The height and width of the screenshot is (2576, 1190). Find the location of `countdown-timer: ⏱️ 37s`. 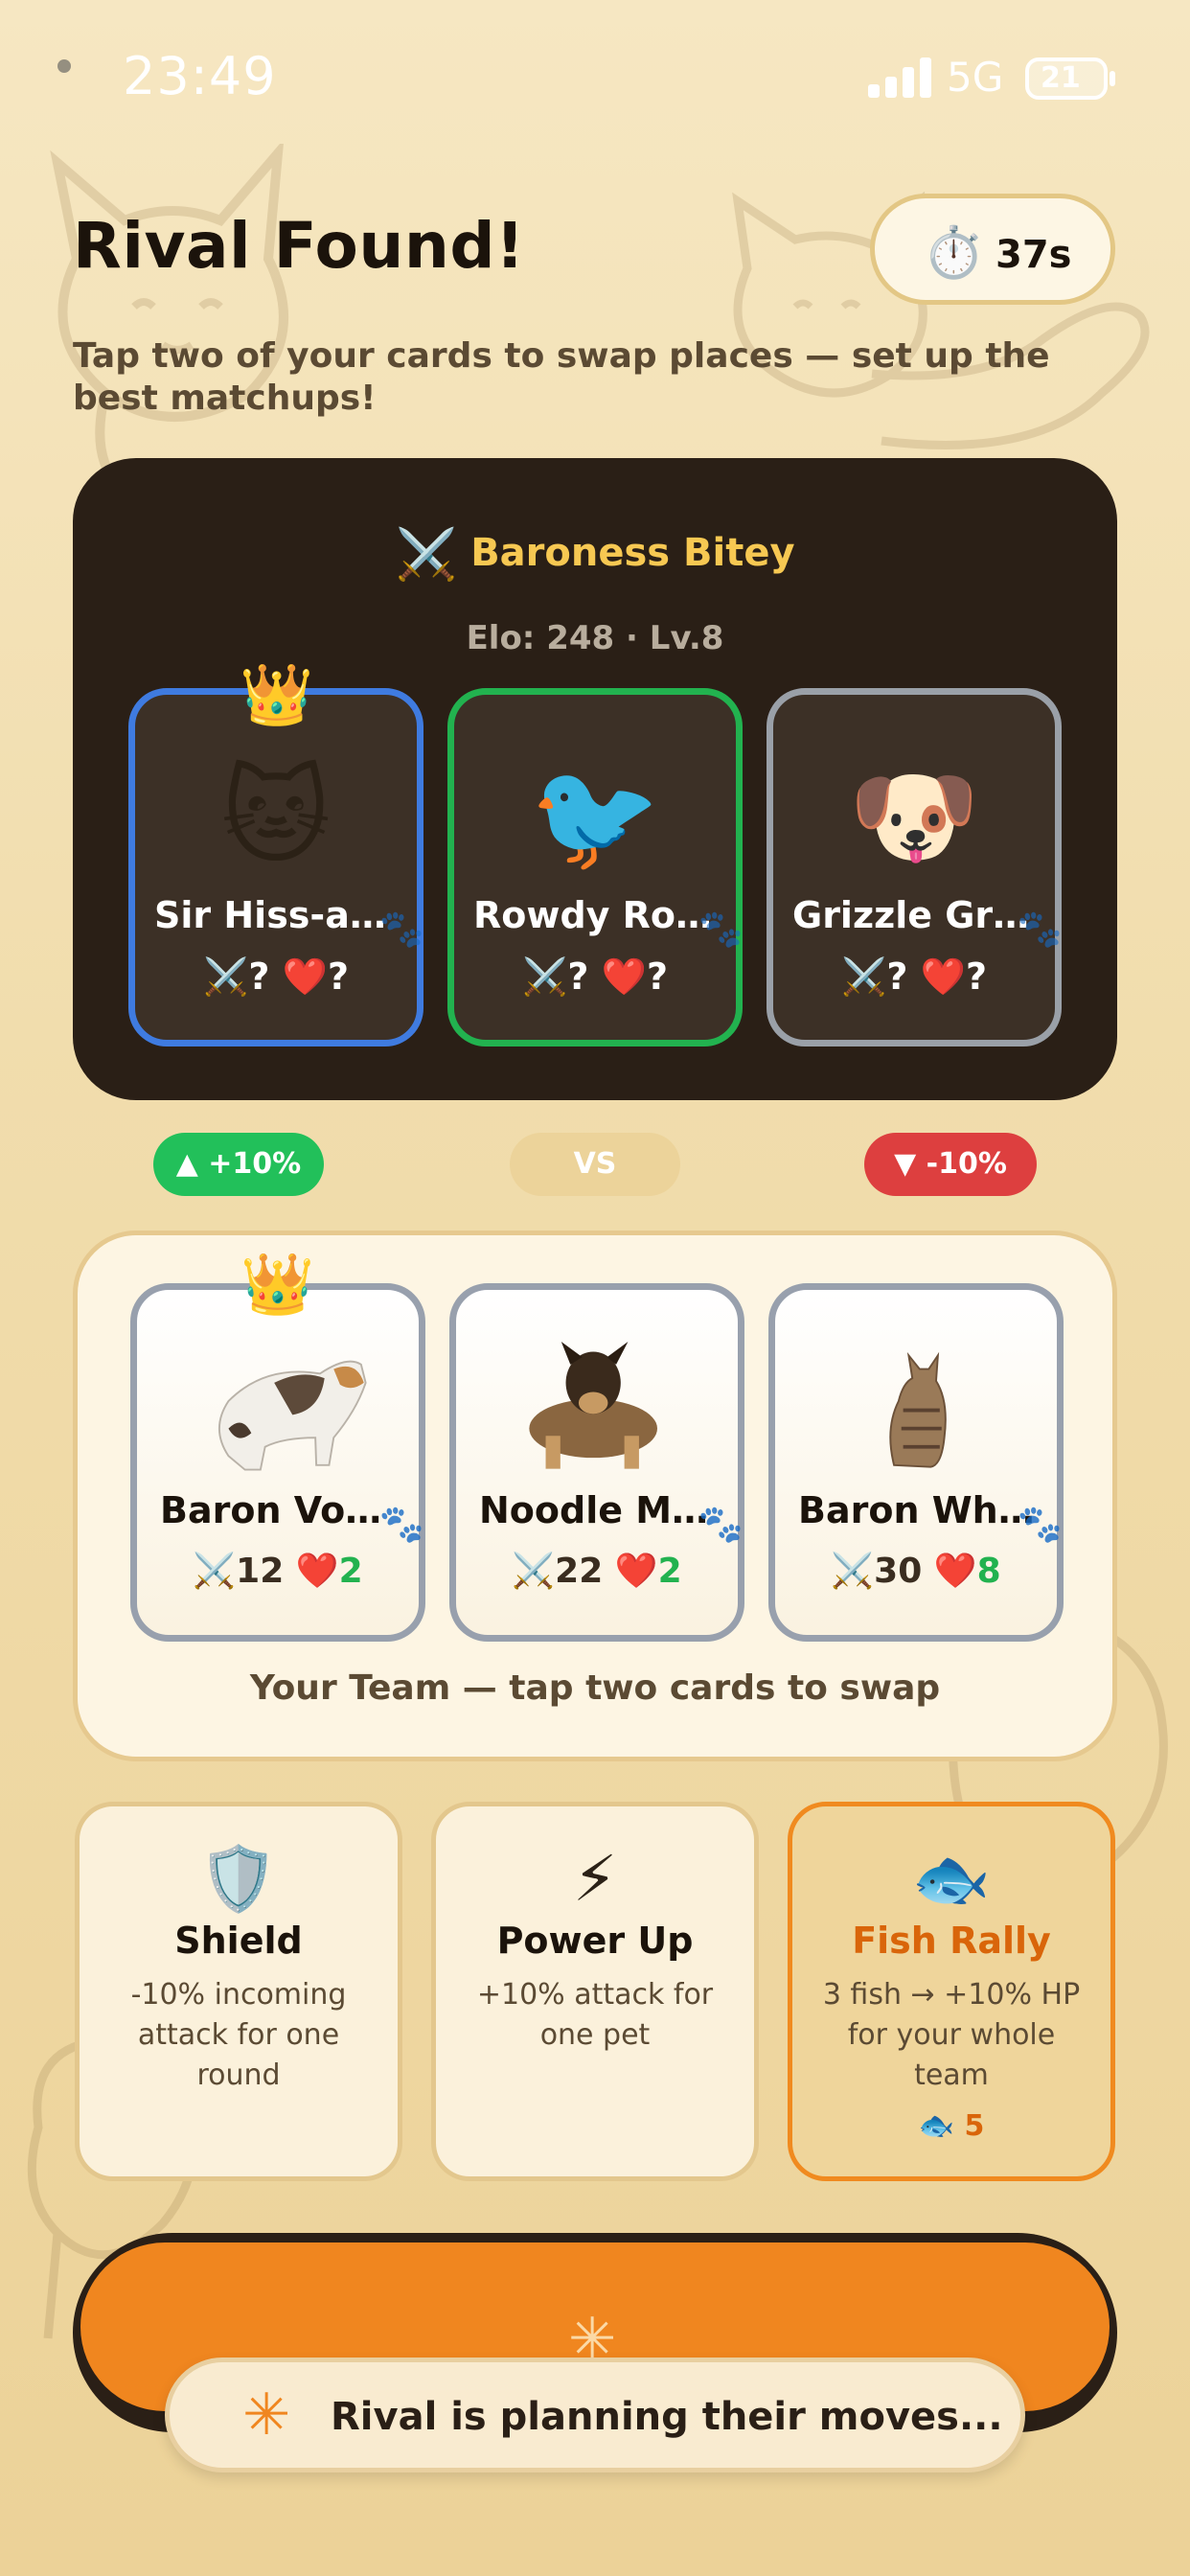

countdown-timer: ⏱️ 37s is located at coordinates (992, 249).